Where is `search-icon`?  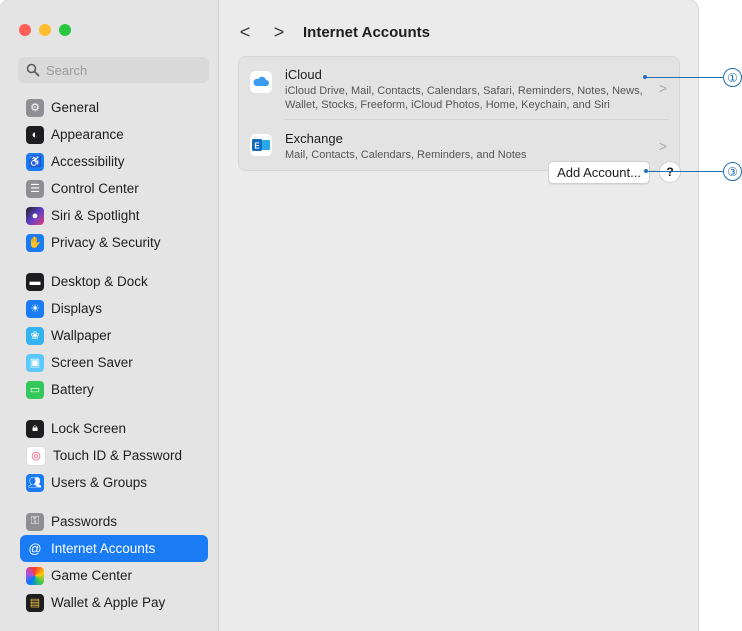
search-icon is located at coordinates (33, 70).